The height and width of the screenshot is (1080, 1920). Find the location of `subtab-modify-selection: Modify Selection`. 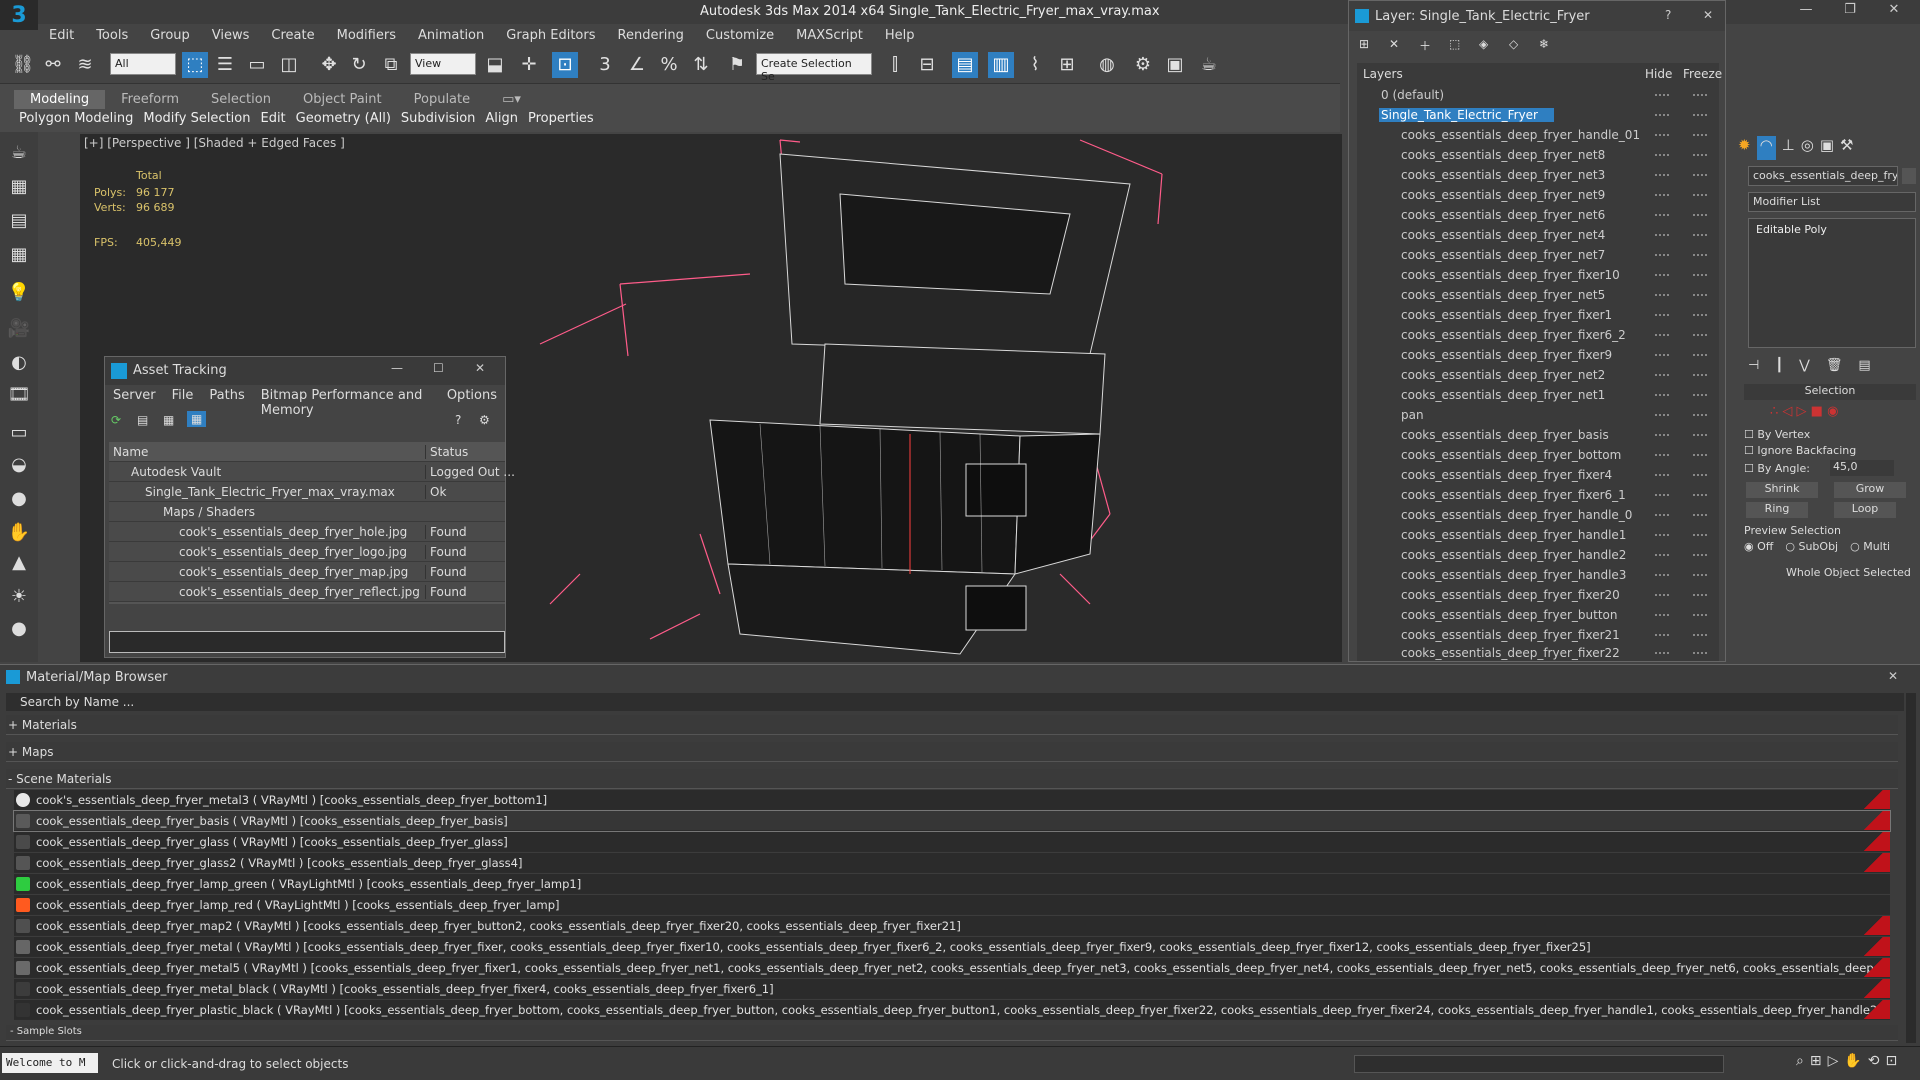

subtab-modify-selection: Modify Selection is located at coordinates (196, 118).